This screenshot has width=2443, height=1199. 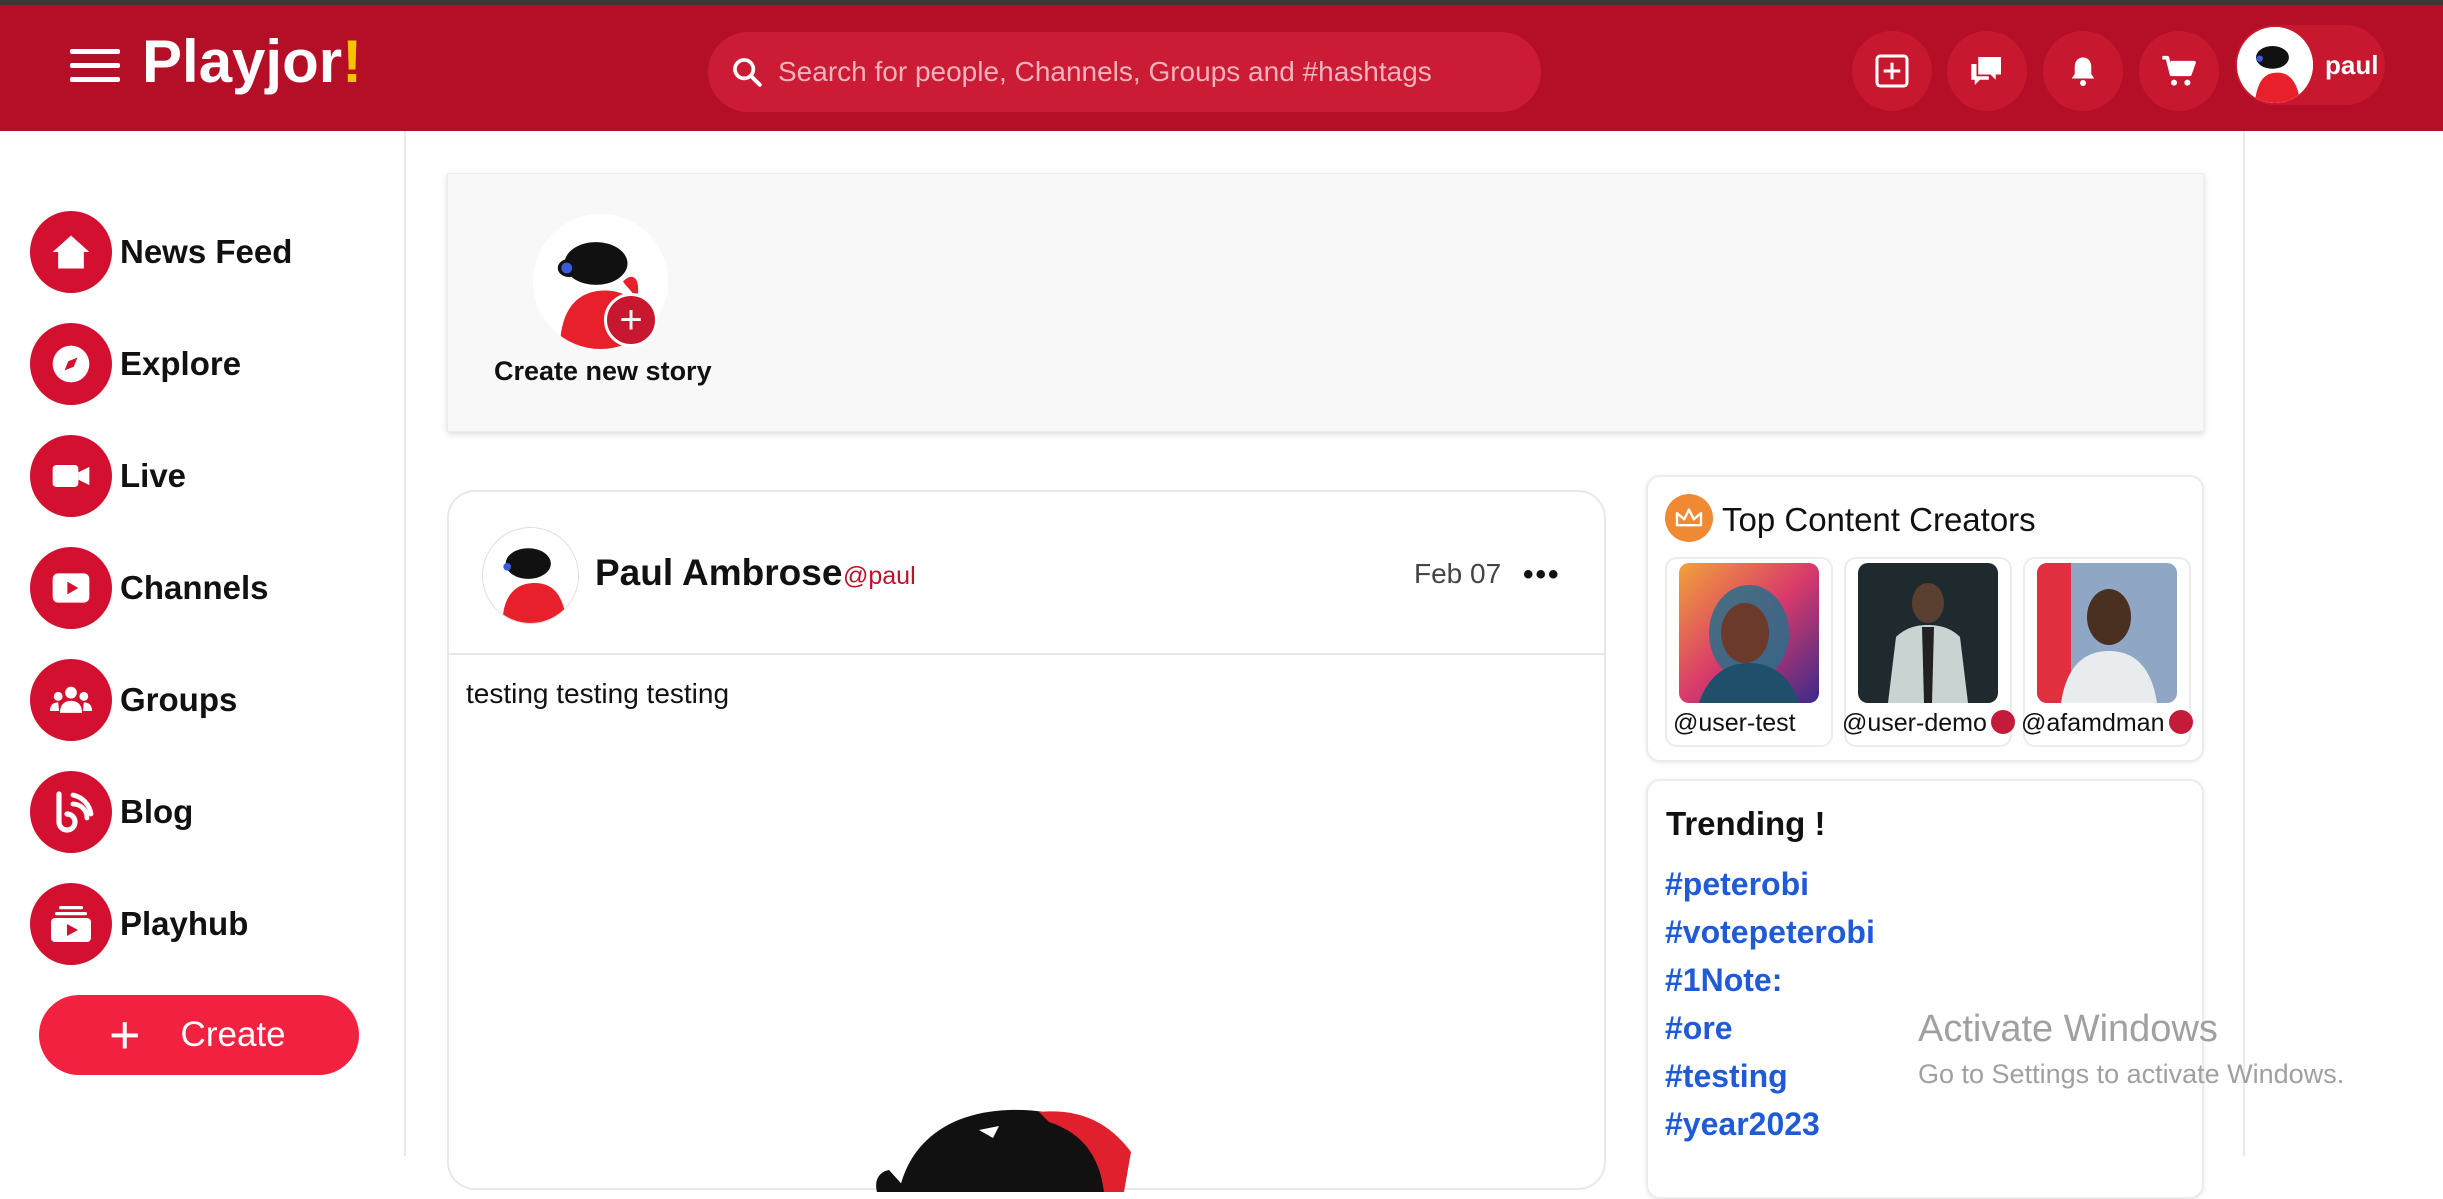 What do you see at coordinates (2244, 643) in the screenshot?
I see `right-divider` at bounding box center [2244, 643].